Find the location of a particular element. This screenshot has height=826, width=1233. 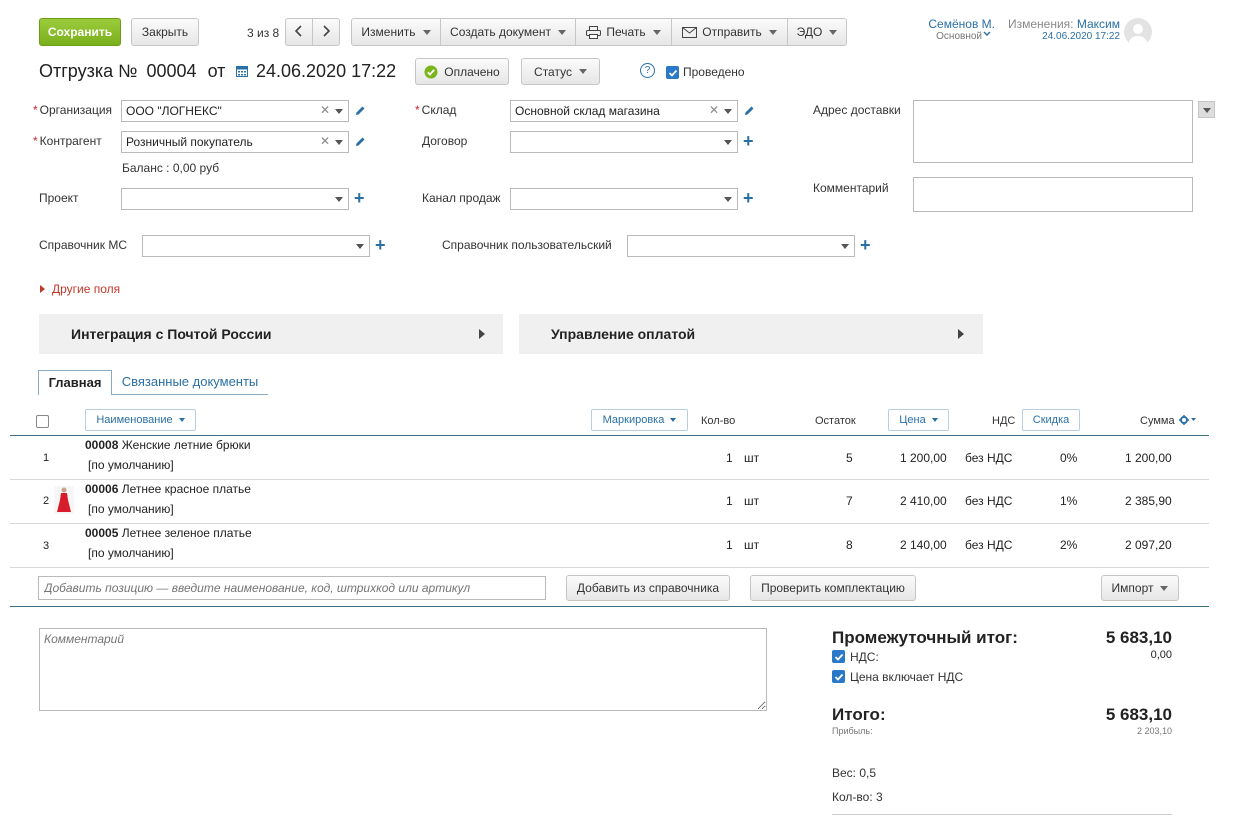

total-value: 5 683,10 is located at coordinates (1138, 714).